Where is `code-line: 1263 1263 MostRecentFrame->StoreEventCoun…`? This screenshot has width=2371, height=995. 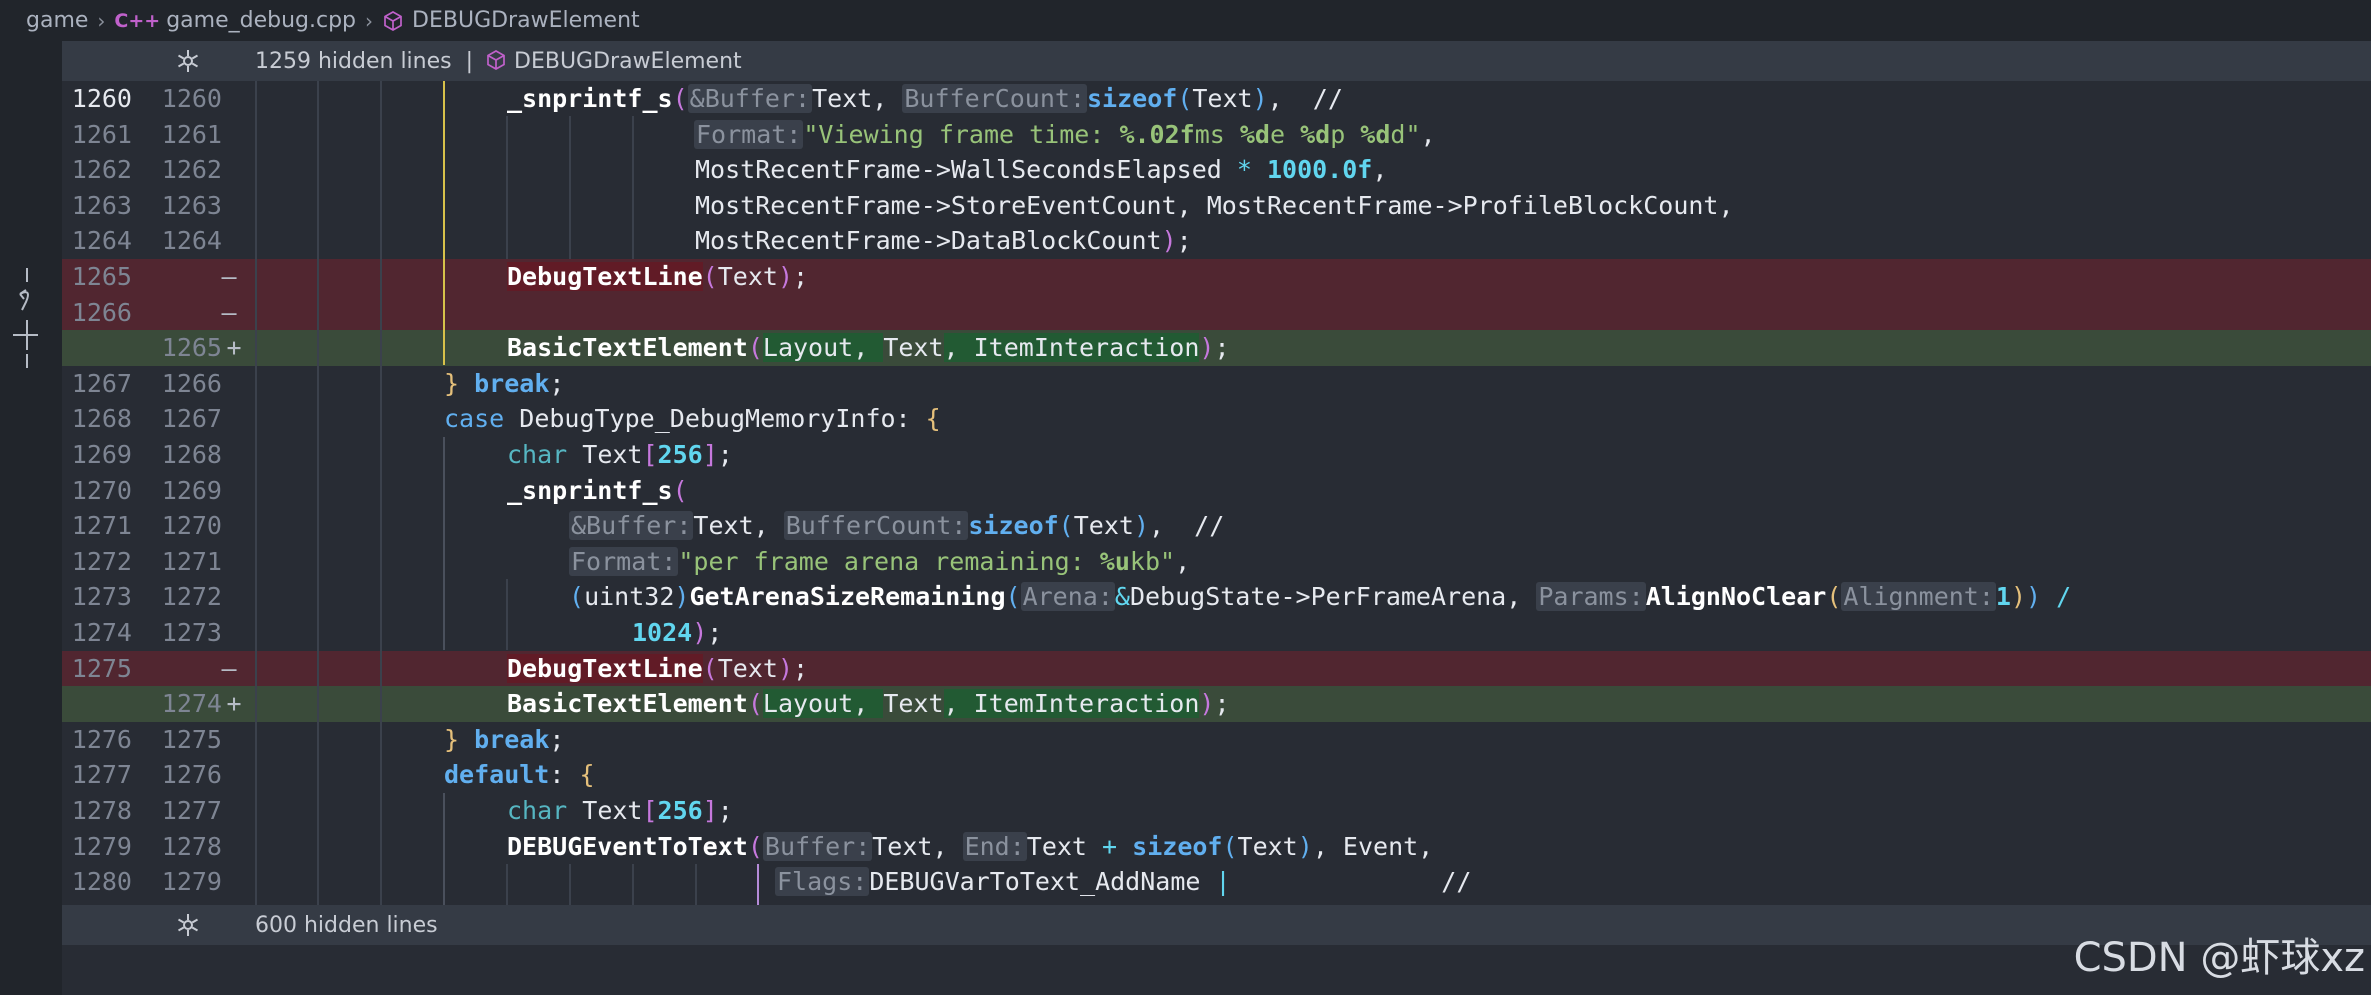
code-line: 1263 1263 MostRecentFrame->StoreEventCoun… is located at coordinates (902, 205).